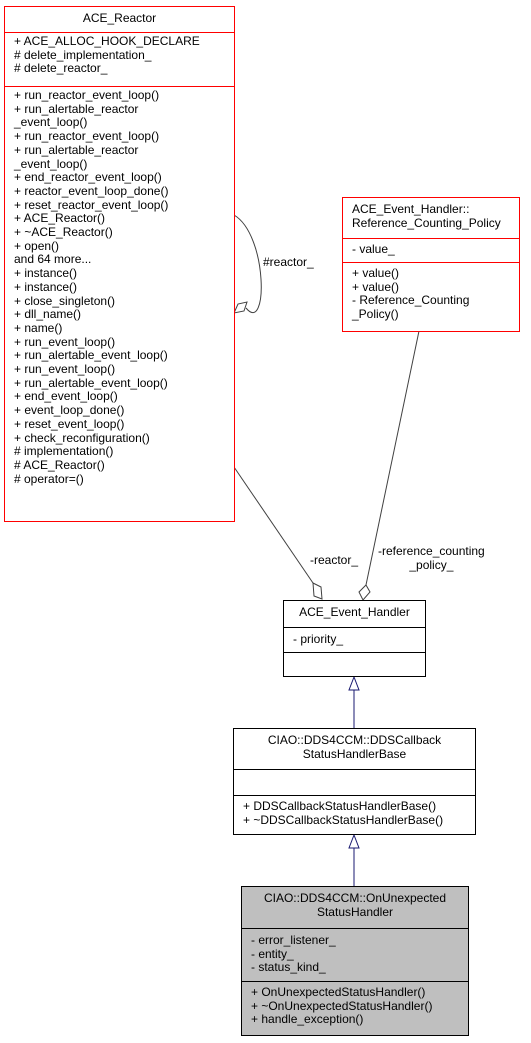 The image size is (531, 1043). I want to click on member-line: ACE_Event_Handler::, so click(411, 209).